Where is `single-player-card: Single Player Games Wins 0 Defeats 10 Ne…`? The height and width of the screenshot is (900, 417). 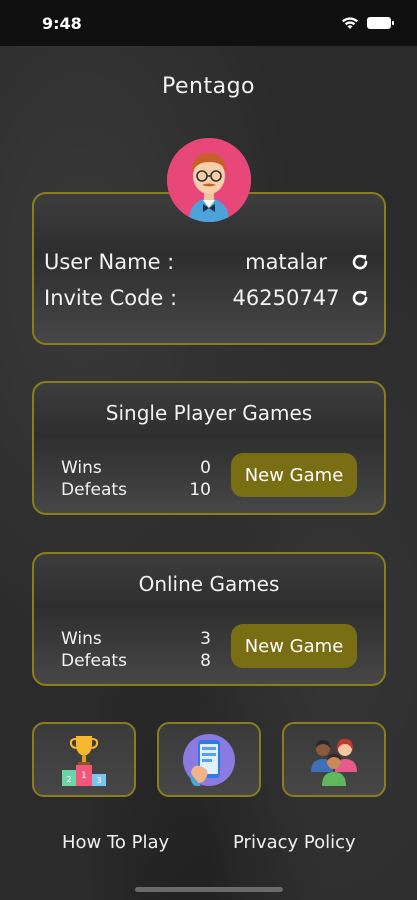
single-player-card: Single Player Games Wins 0 Defeats 10 Ne… is located at coordinates (209, 448).